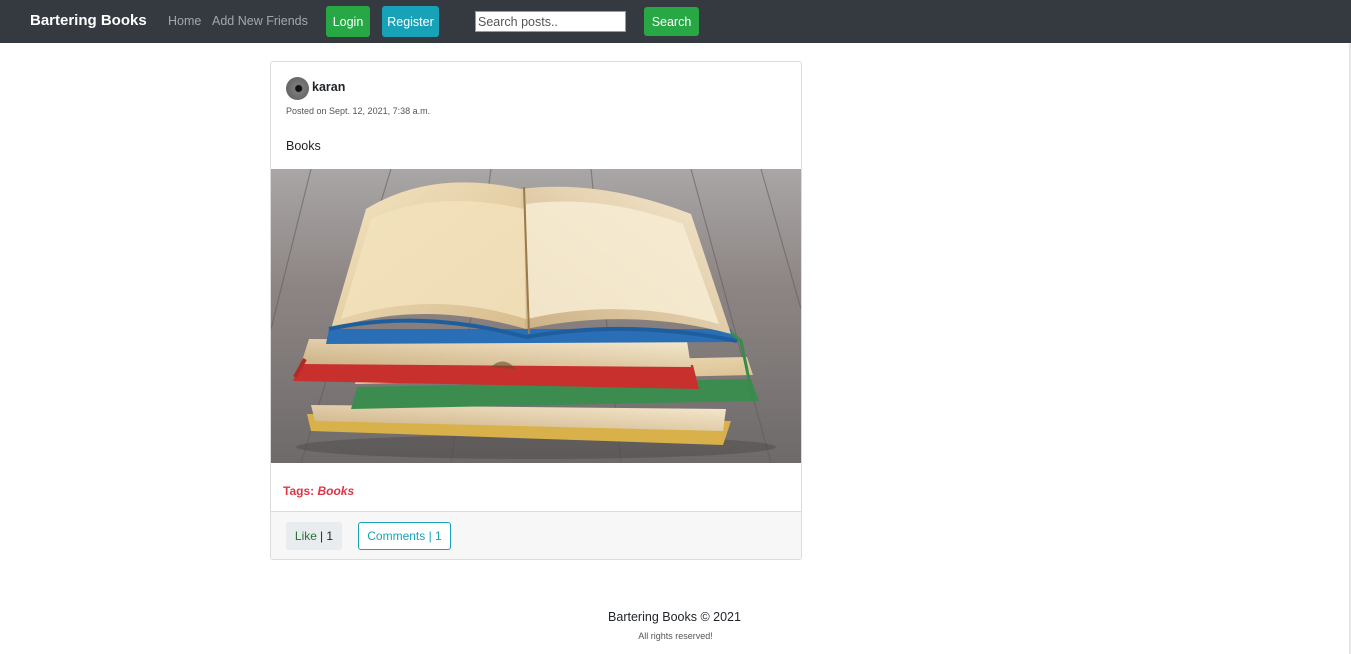 This screenshot has height=654, width=1351. I want to click on login-button: Login, so click(348, 21).